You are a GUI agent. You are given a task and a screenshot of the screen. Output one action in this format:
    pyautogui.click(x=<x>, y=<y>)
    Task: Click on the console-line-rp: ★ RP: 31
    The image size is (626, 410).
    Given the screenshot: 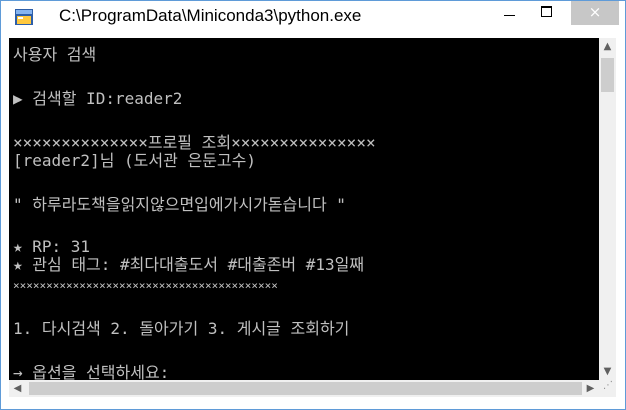 What is the action you would take?
    pyautogui.click(x=52, y=246)
    